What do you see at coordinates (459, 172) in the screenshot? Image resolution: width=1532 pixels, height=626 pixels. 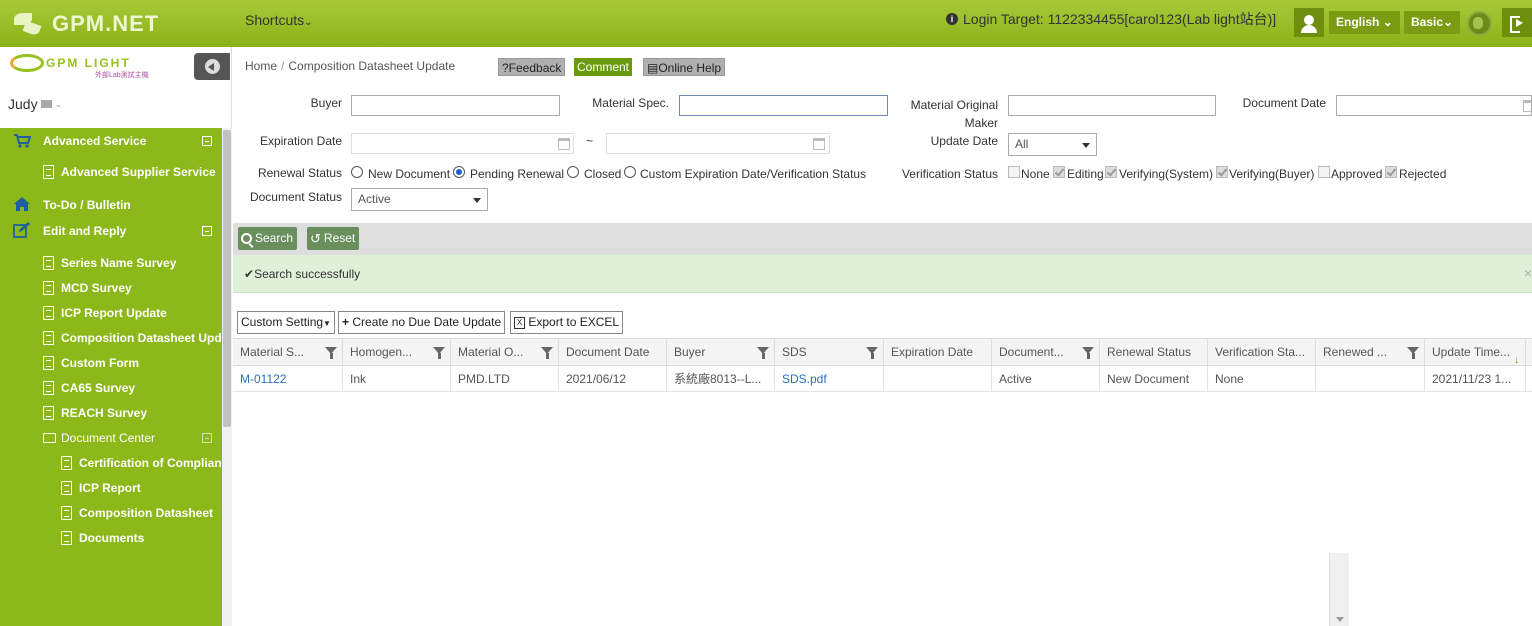 I see `radio-pending-renewal` at bounding box center [459, 172].